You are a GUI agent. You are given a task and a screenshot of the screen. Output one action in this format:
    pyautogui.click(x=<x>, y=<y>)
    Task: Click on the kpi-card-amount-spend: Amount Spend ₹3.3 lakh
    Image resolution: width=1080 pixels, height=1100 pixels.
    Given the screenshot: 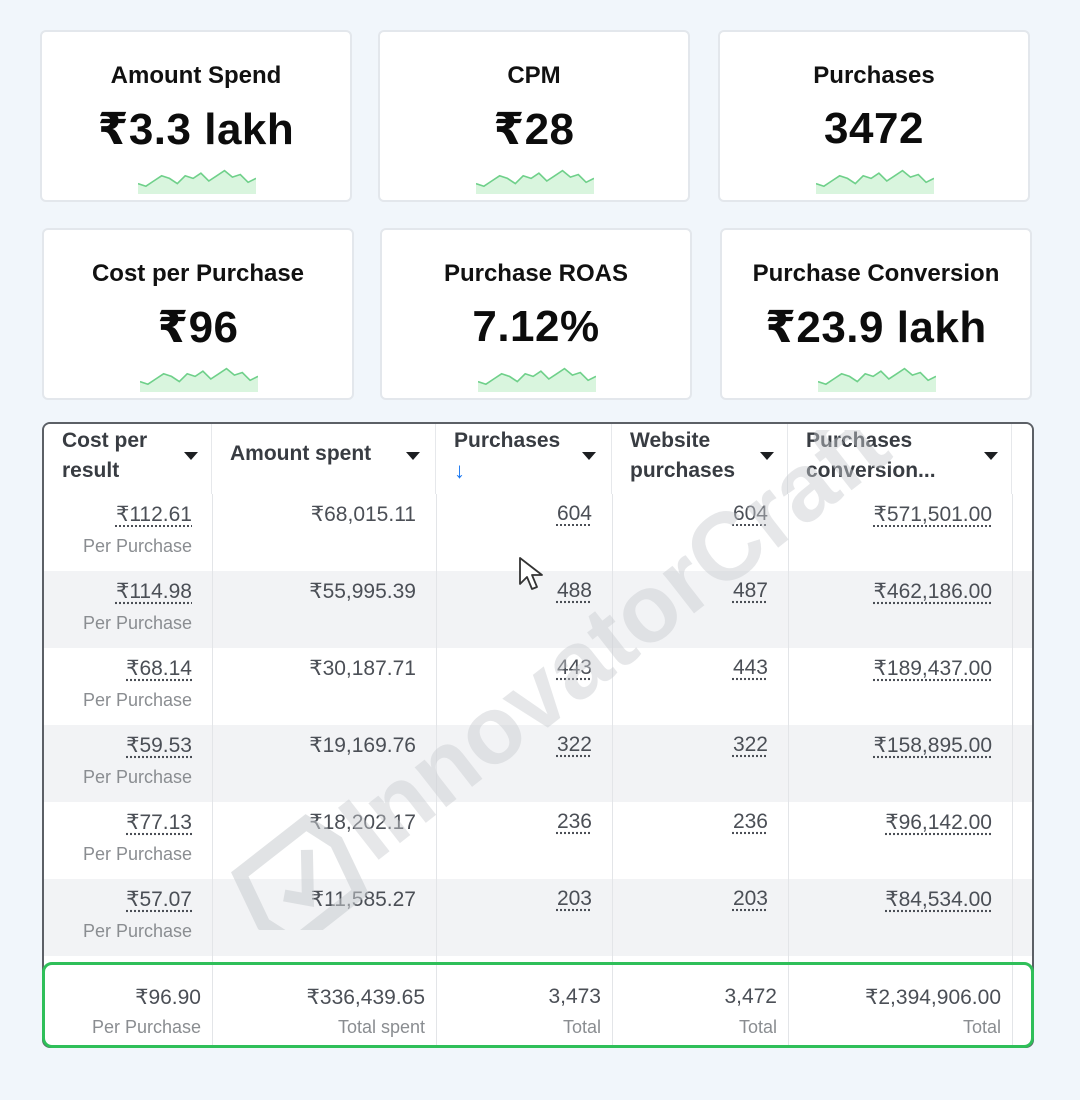 What is the action you would take?
    pyautogui.click(x=196, y=116)
    